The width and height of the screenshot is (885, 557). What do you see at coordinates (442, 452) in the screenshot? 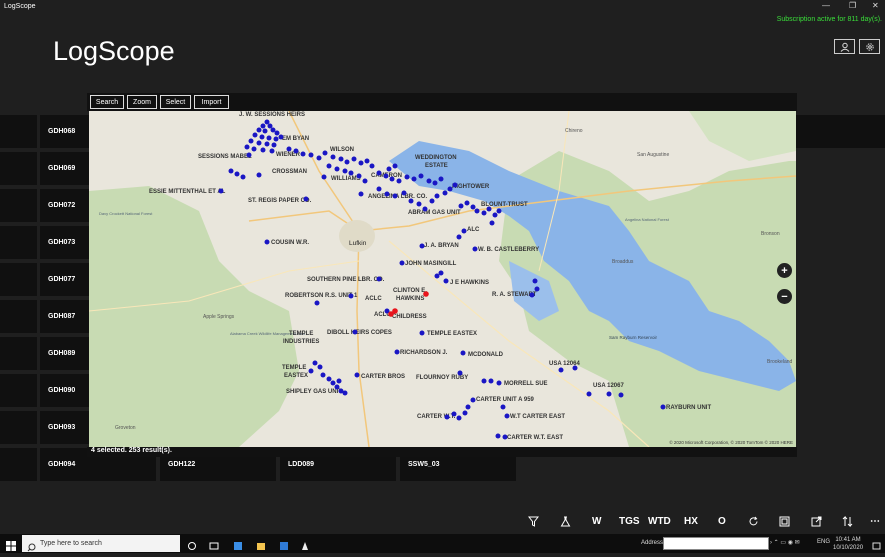
I see `map-status: 4 selected. 253 result(s).` at bounding box center [442, 452].